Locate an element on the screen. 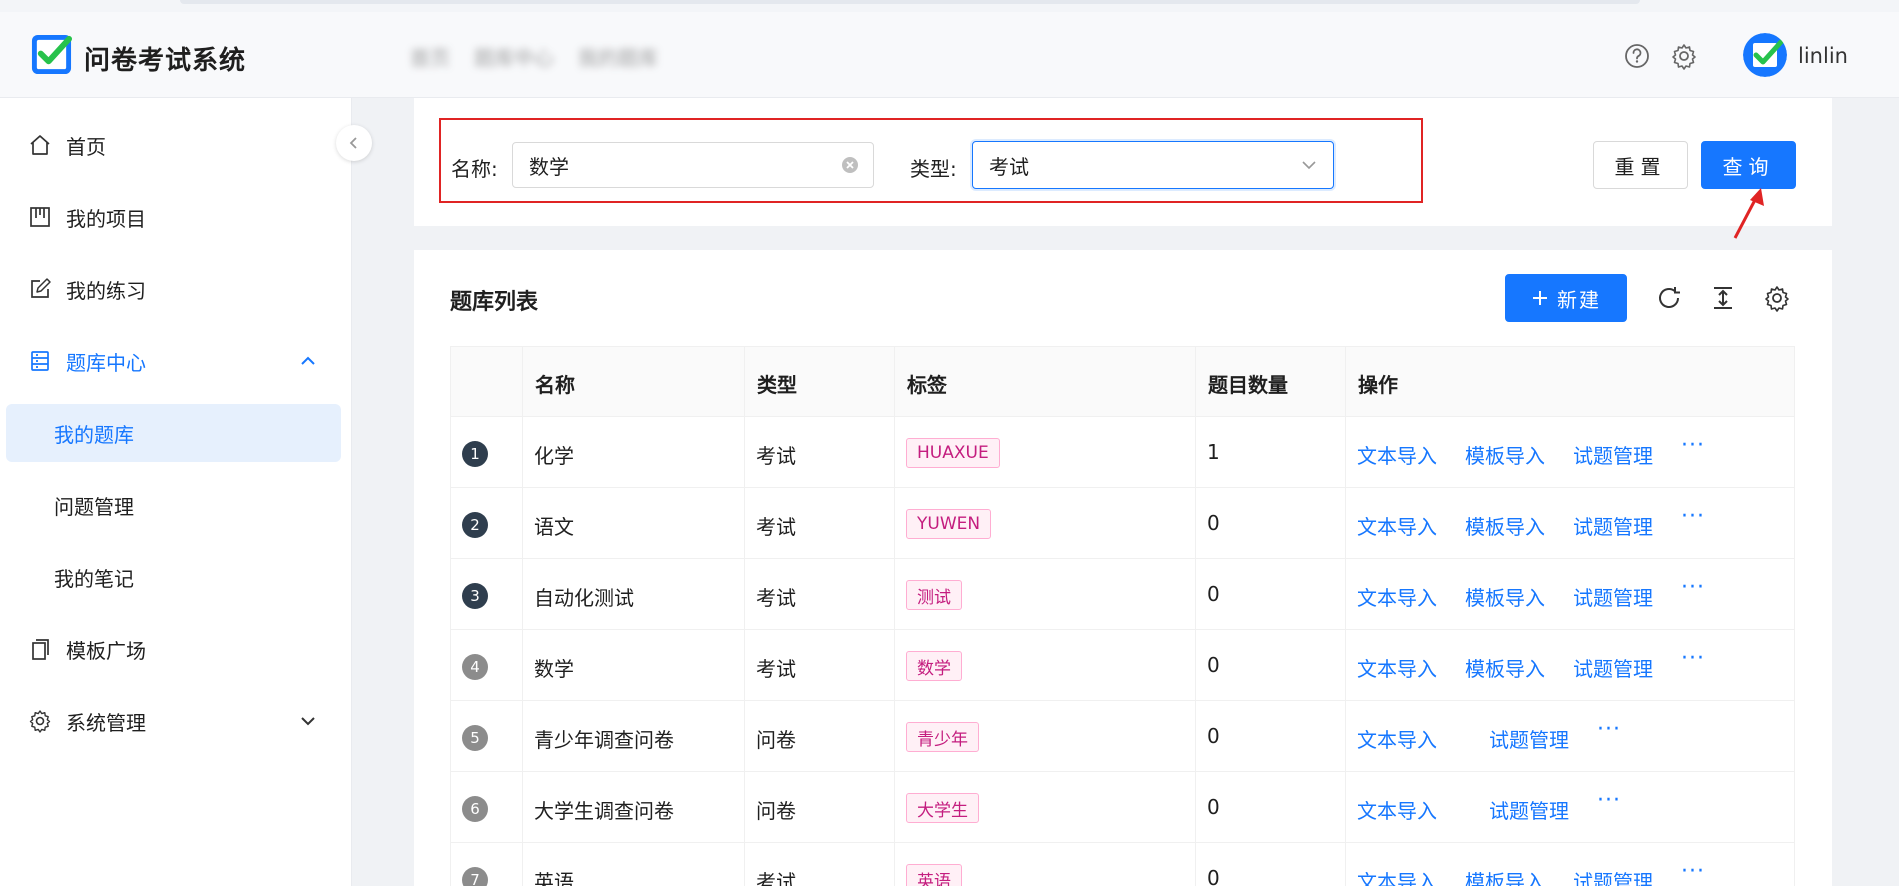 This screenshot has height=886, width=1899. sidebar-item-label: 问题管理 is located at coordinates (94, 506).